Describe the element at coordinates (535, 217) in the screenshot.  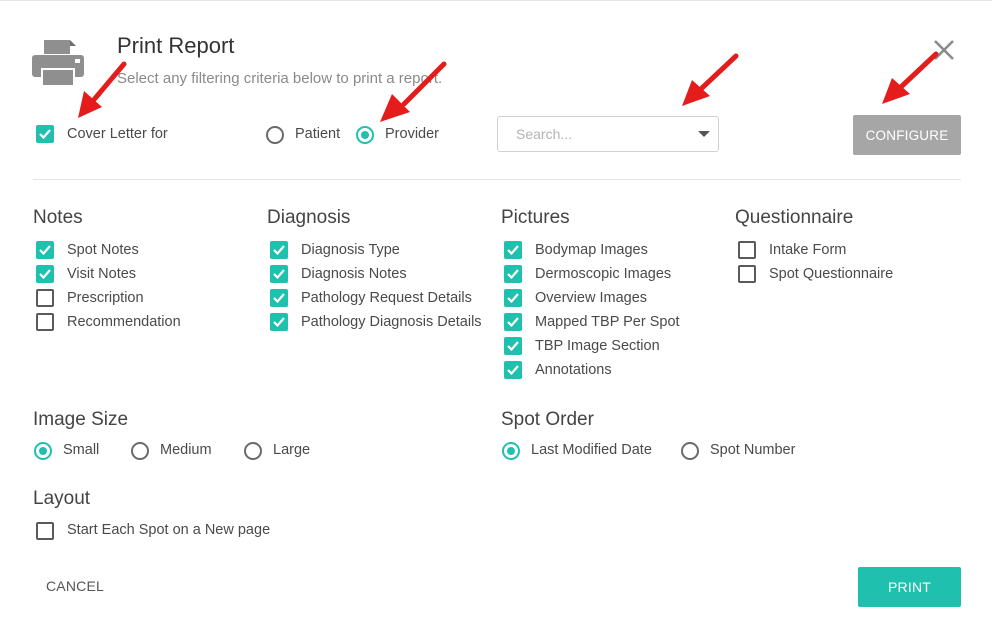
I see `pictures-section-title: Pictures` at that location.